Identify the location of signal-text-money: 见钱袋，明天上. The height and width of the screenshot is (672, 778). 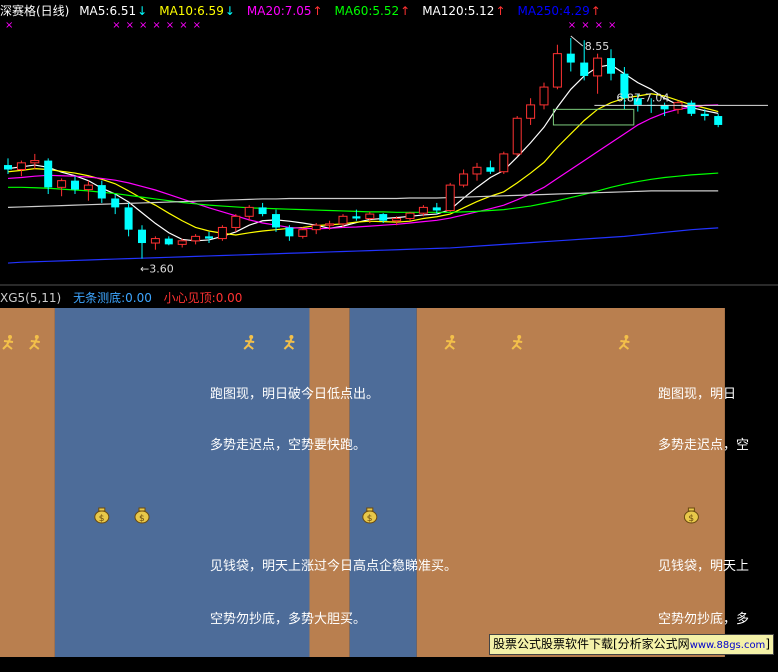
(704, 566).